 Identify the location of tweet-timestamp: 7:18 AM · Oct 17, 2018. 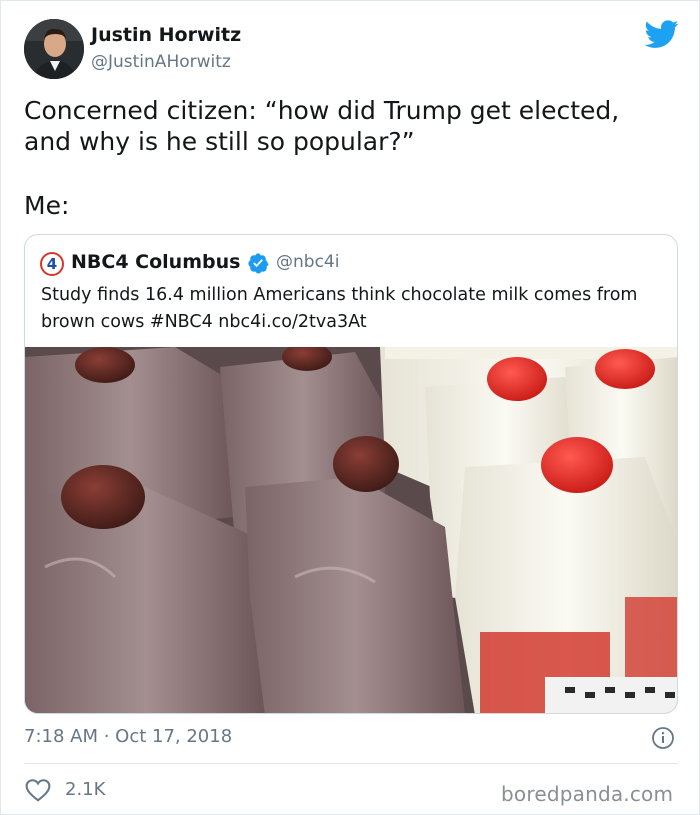
(128, 736).